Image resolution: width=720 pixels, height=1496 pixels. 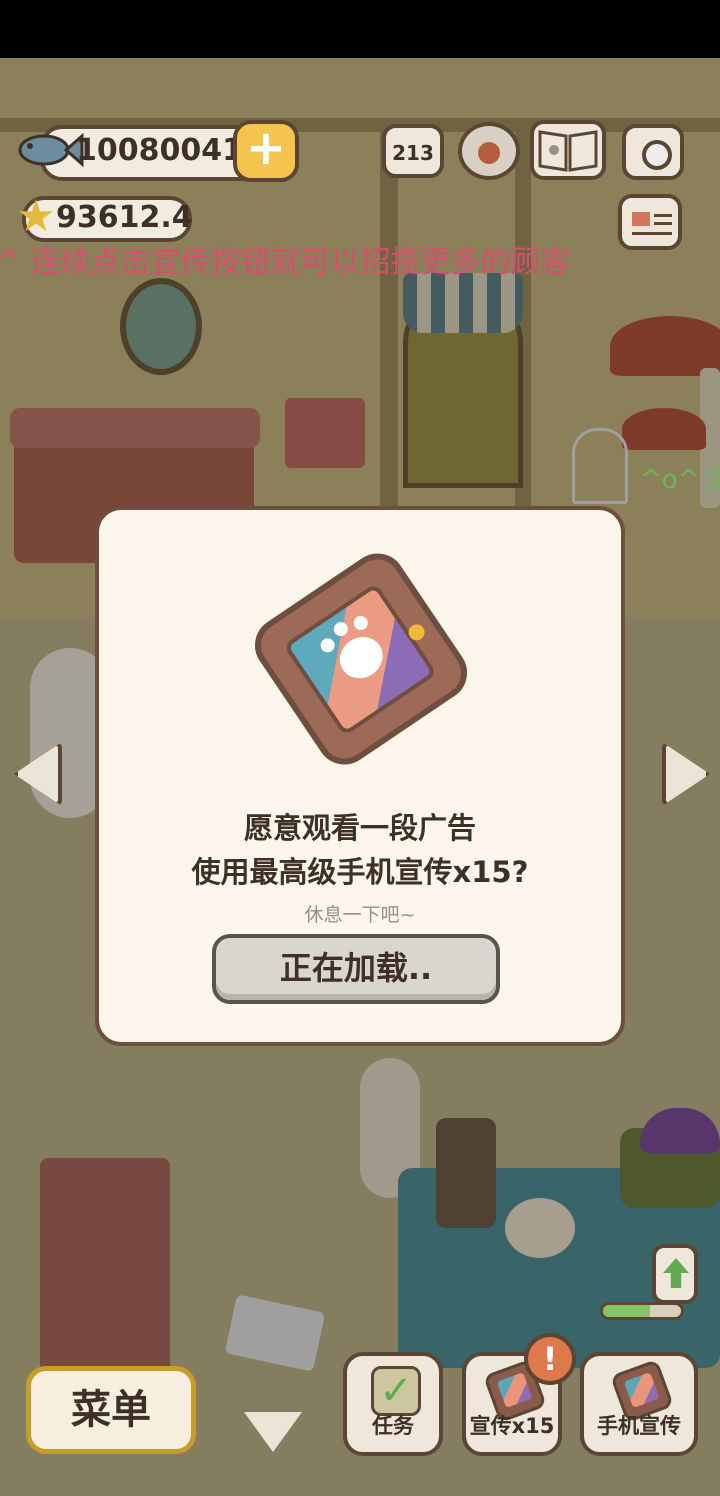 I want to click on newspaper-button, so click(x=650, y=222).